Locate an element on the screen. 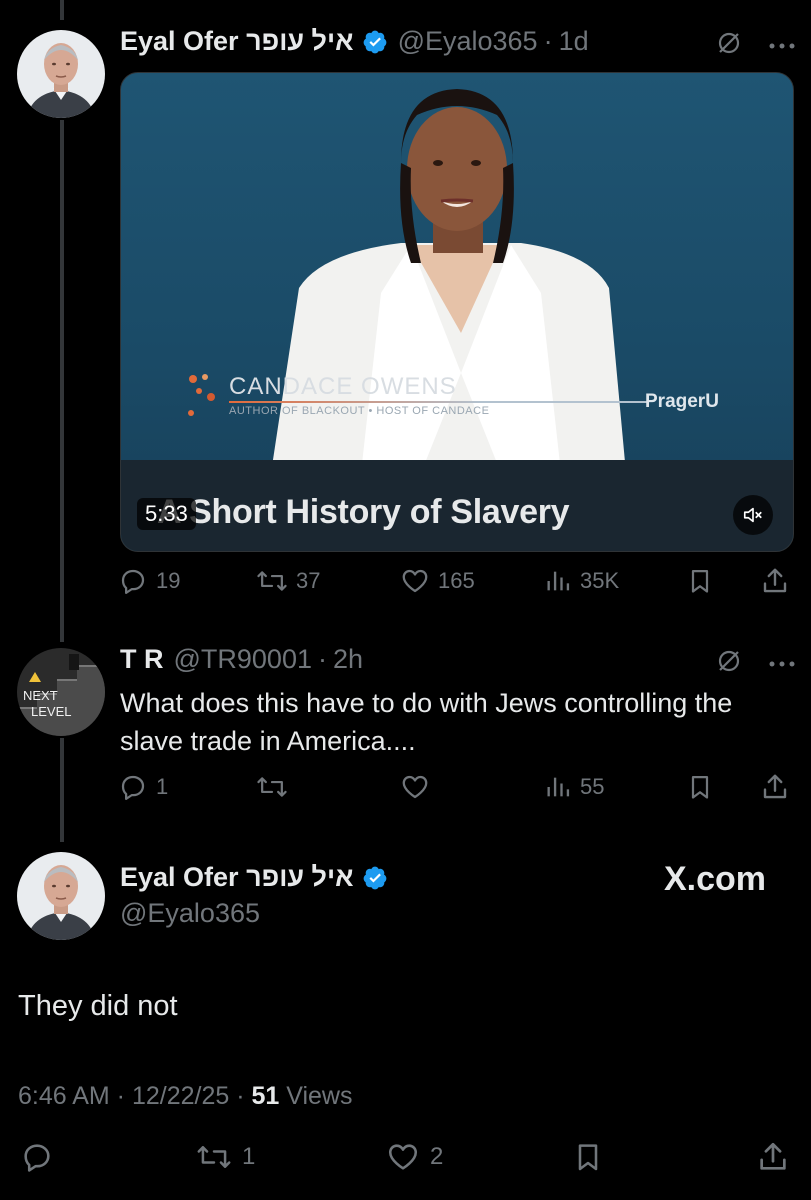 The width and height of the screenshot is (811, 1200). post2-author-name: T R is located at coordinates (142, 659).